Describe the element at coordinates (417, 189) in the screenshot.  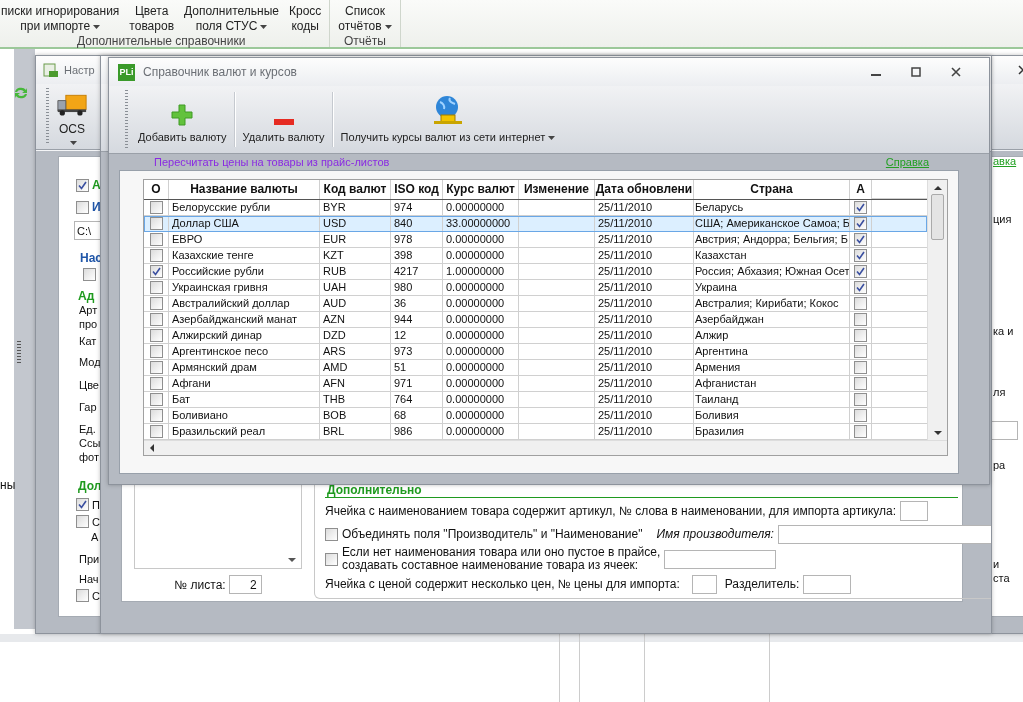
I see `column-header: ISO код` at that location.